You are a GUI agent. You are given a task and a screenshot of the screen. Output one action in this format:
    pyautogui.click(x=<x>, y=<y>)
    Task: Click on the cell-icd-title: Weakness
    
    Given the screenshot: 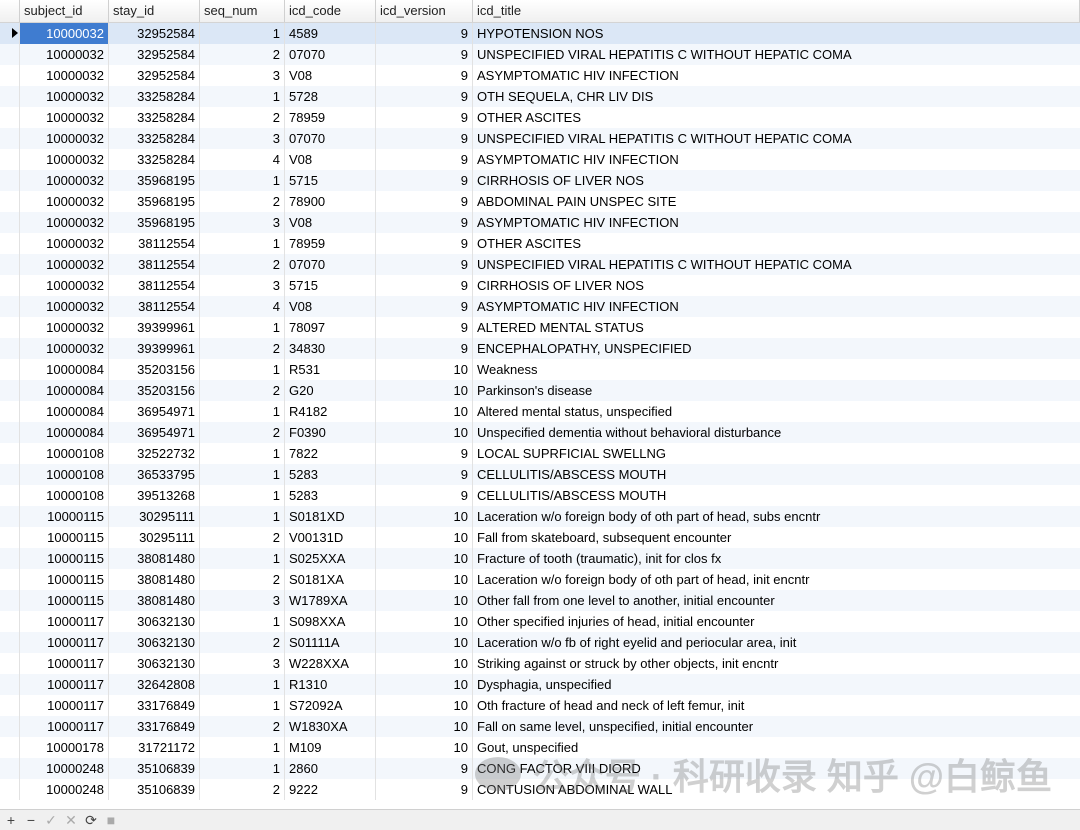 What is the action you would take?
    pyautogui.click(x=776, y=369)
    